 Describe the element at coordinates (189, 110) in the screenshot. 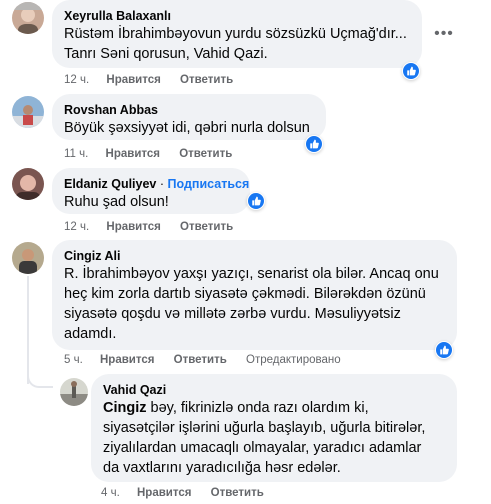

I see `comment-author: Rovshan Abbas` at that location.